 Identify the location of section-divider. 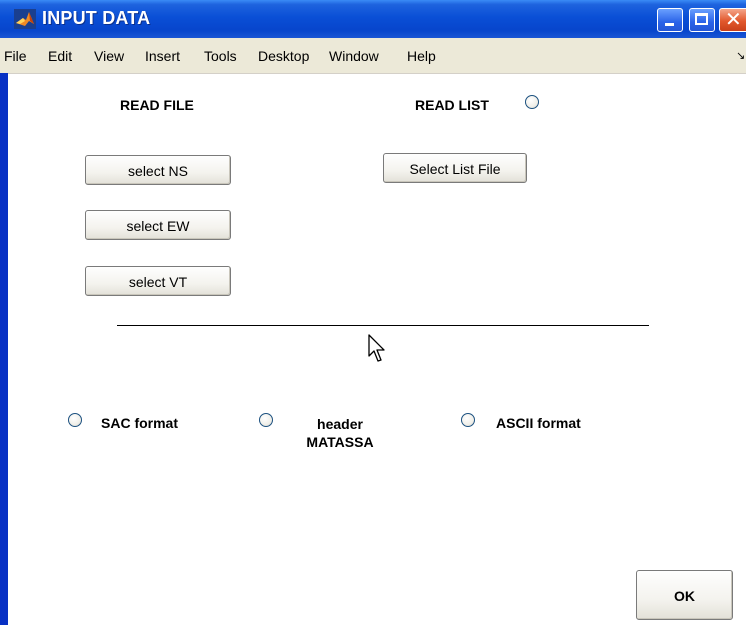
(383, 325).